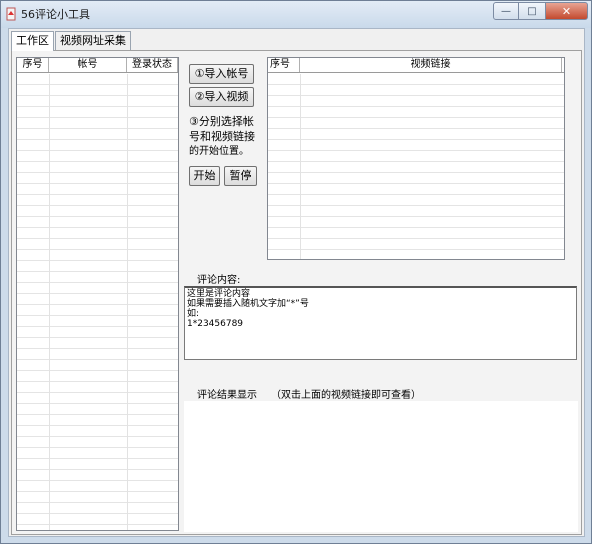 This screenshot has height=544, width=592. What do you see at coordinates (227, 395) in the screenshot?
I see `results-title: 评论结果显示` at bounding box center [227, 395].